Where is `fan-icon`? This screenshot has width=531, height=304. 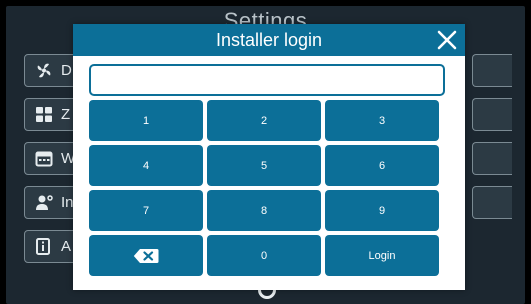
fan-icon is located at coordinates (44, 70).